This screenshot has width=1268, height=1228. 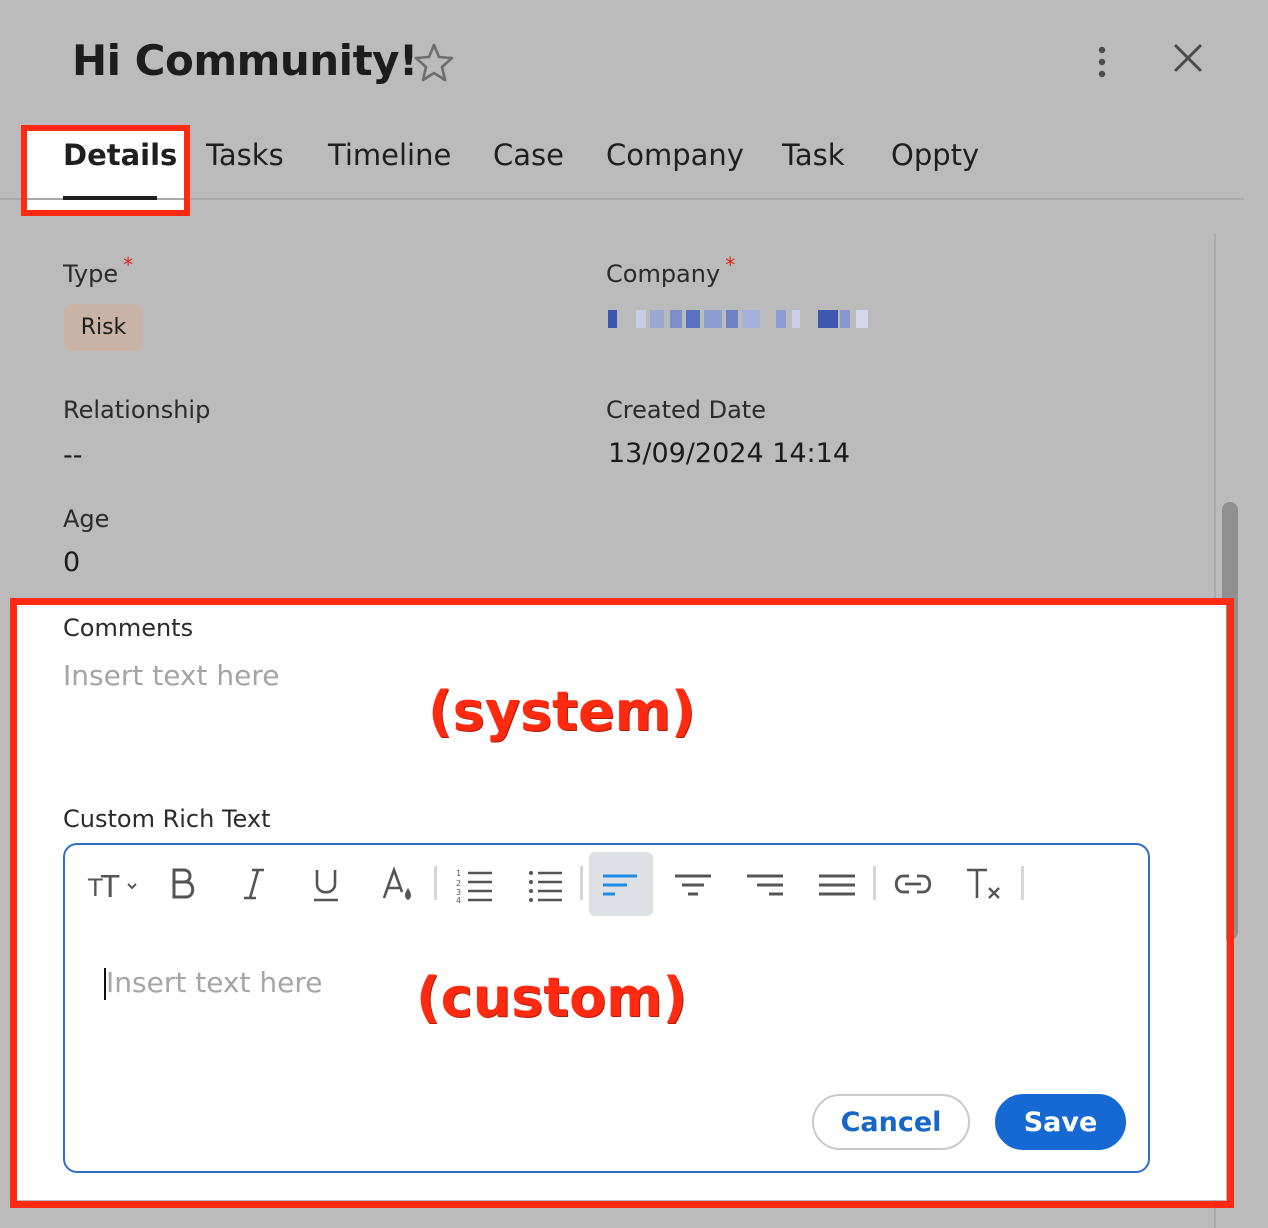 I want to click on type-label-text: Type, so click(x=91, y=274).